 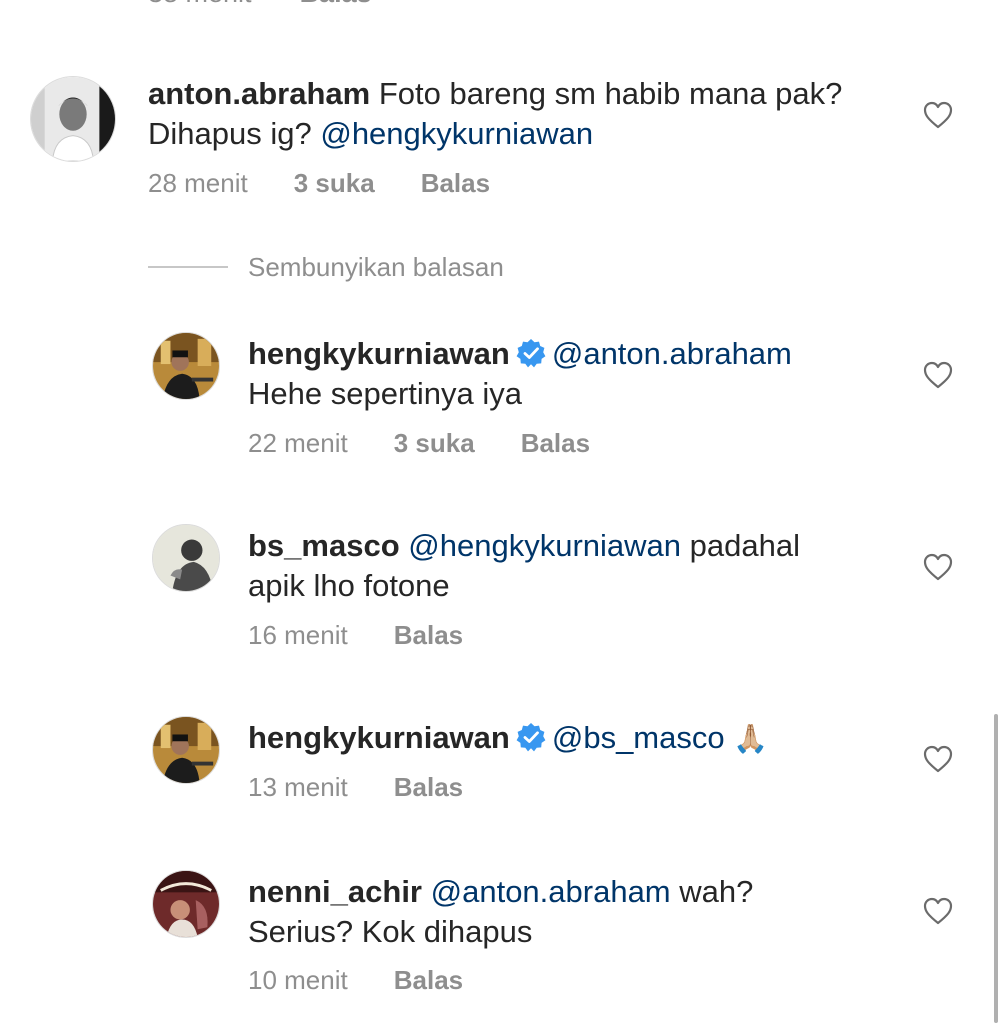 What do you see at coordinates (355, 787) in the screenshot?
I see `comment-meta: 13 menit Balas` at bounding box center [355, 787].